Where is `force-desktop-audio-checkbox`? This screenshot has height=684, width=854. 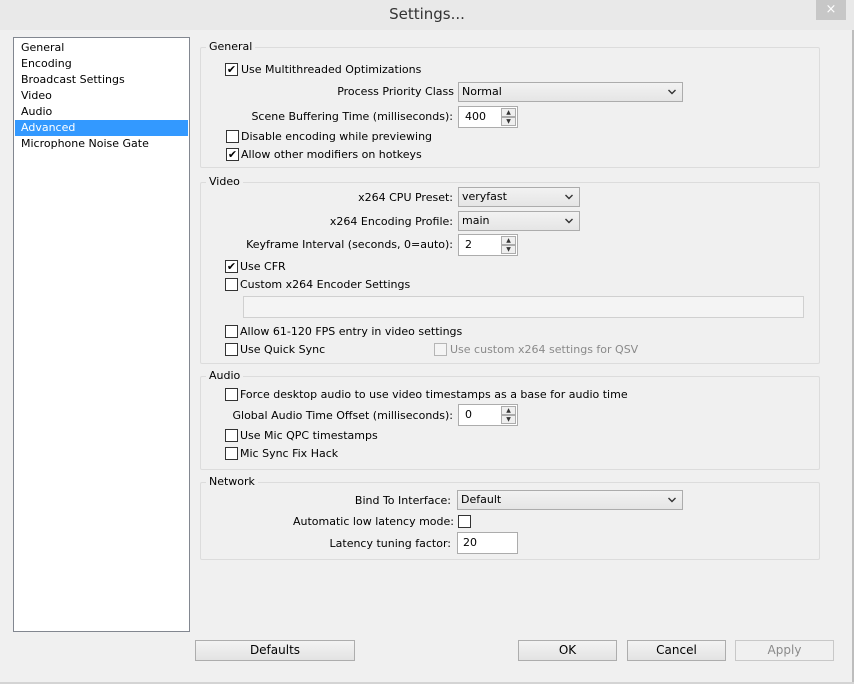
force-desktop-audio-checkbox is located at coordinates (231, 394).